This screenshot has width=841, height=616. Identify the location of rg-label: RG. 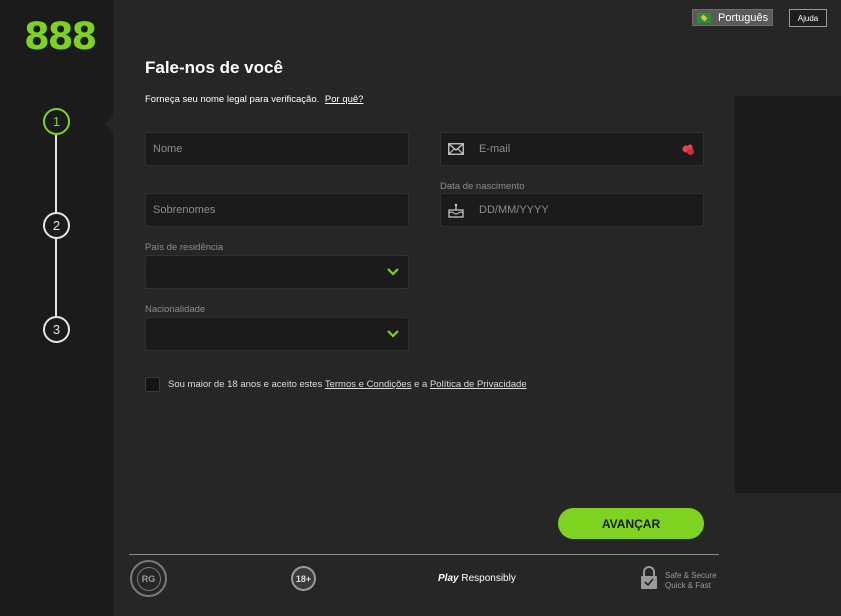
(148, 578).